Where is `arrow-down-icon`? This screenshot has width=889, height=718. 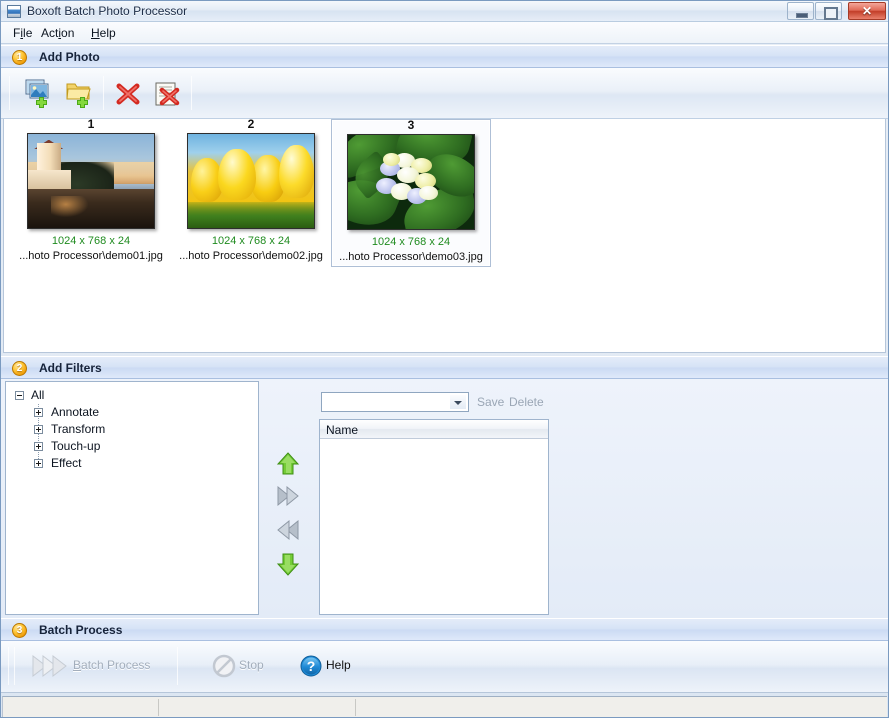 arrow-down-icon is located at coordinates (288, 564).